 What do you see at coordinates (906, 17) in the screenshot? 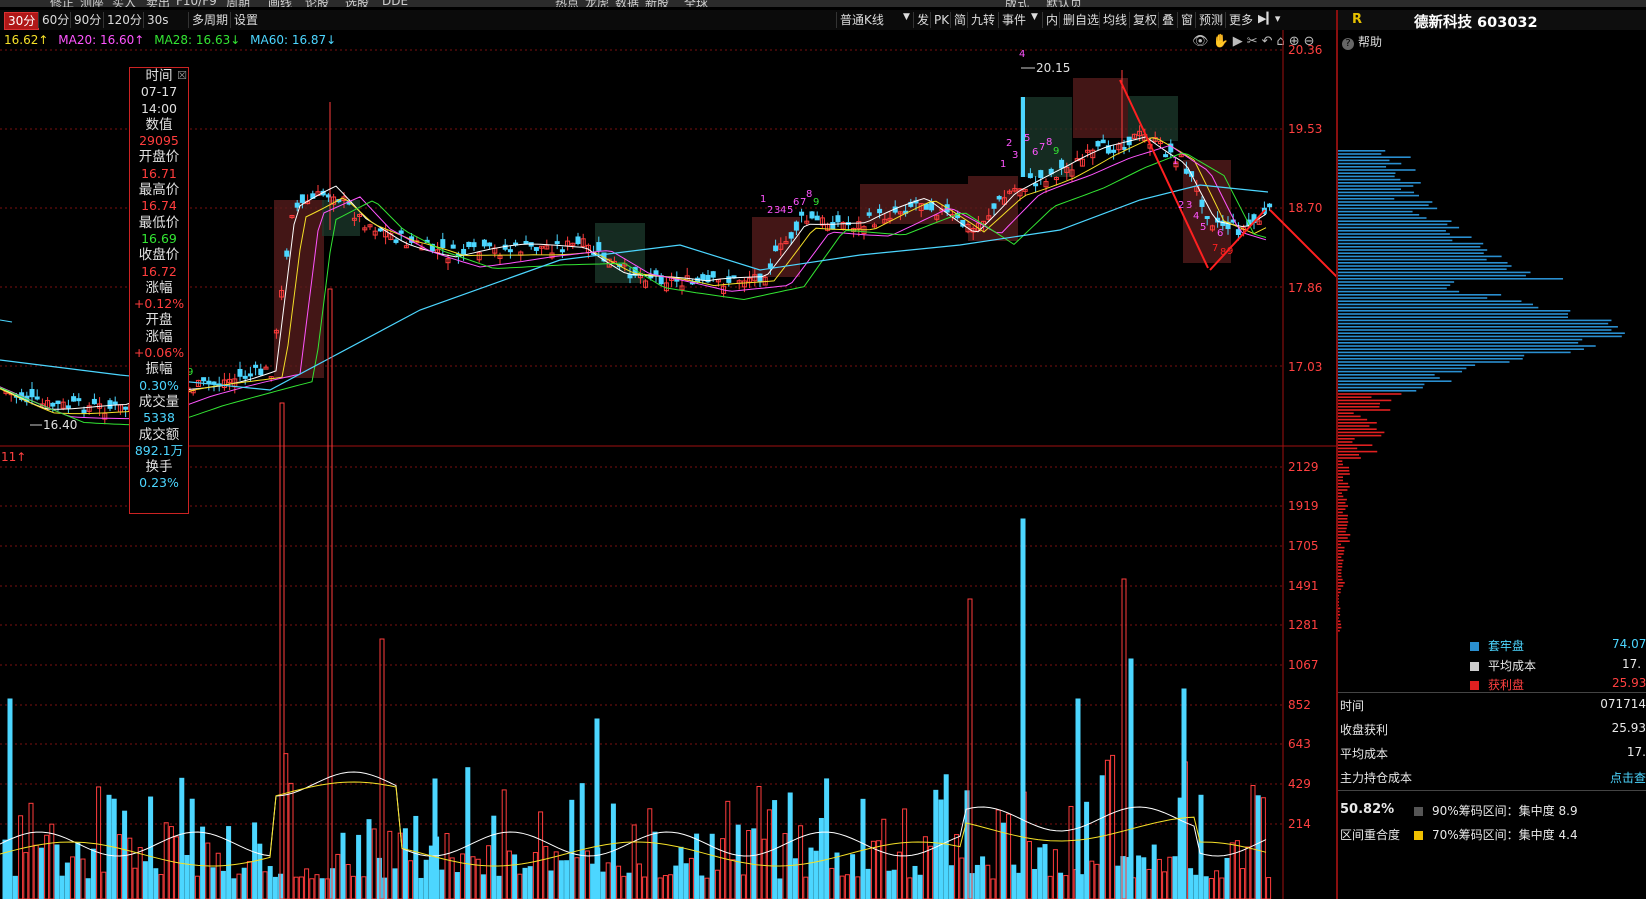
I see `kline-type-dropdown-icon: ▼` at bounding box center [906, 17].